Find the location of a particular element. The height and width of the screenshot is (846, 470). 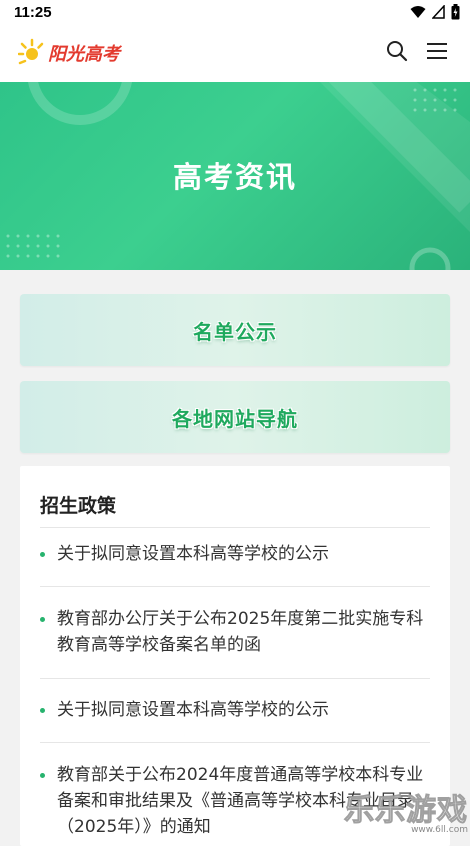

status-icons is located at coordinates (435, 12).